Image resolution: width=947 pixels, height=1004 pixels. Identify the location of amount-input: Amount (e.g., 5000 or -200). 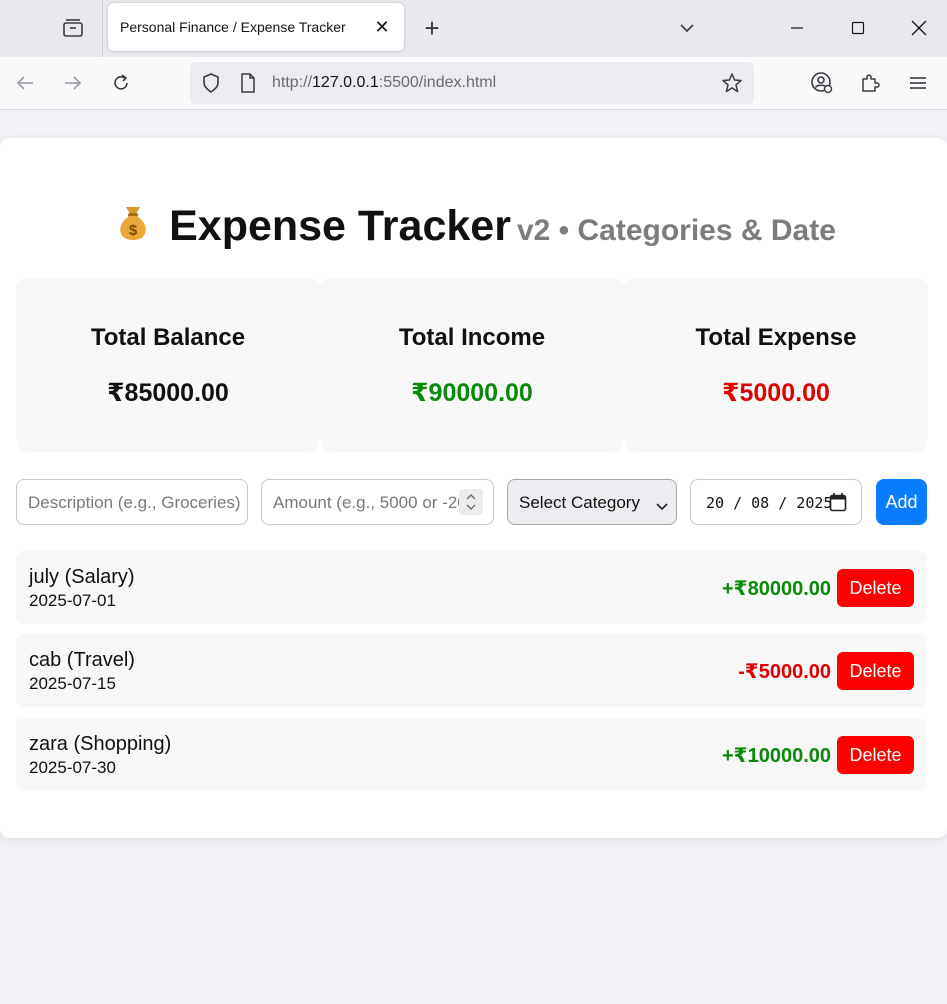
(377, 502).